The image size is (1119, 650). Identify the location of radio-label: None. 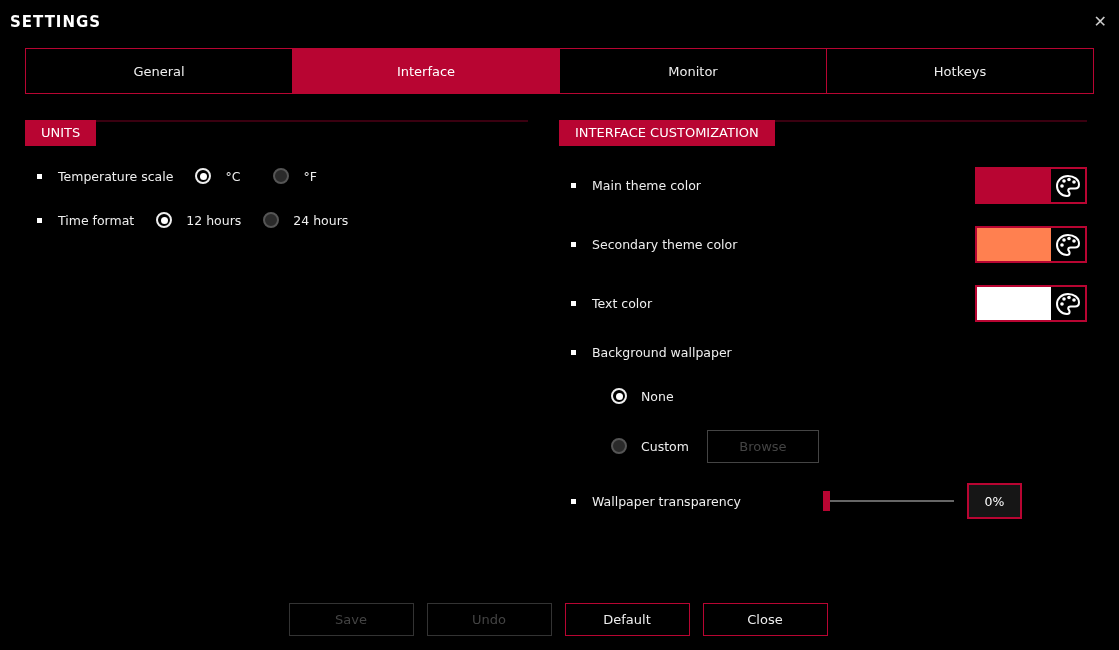
(657, 396).